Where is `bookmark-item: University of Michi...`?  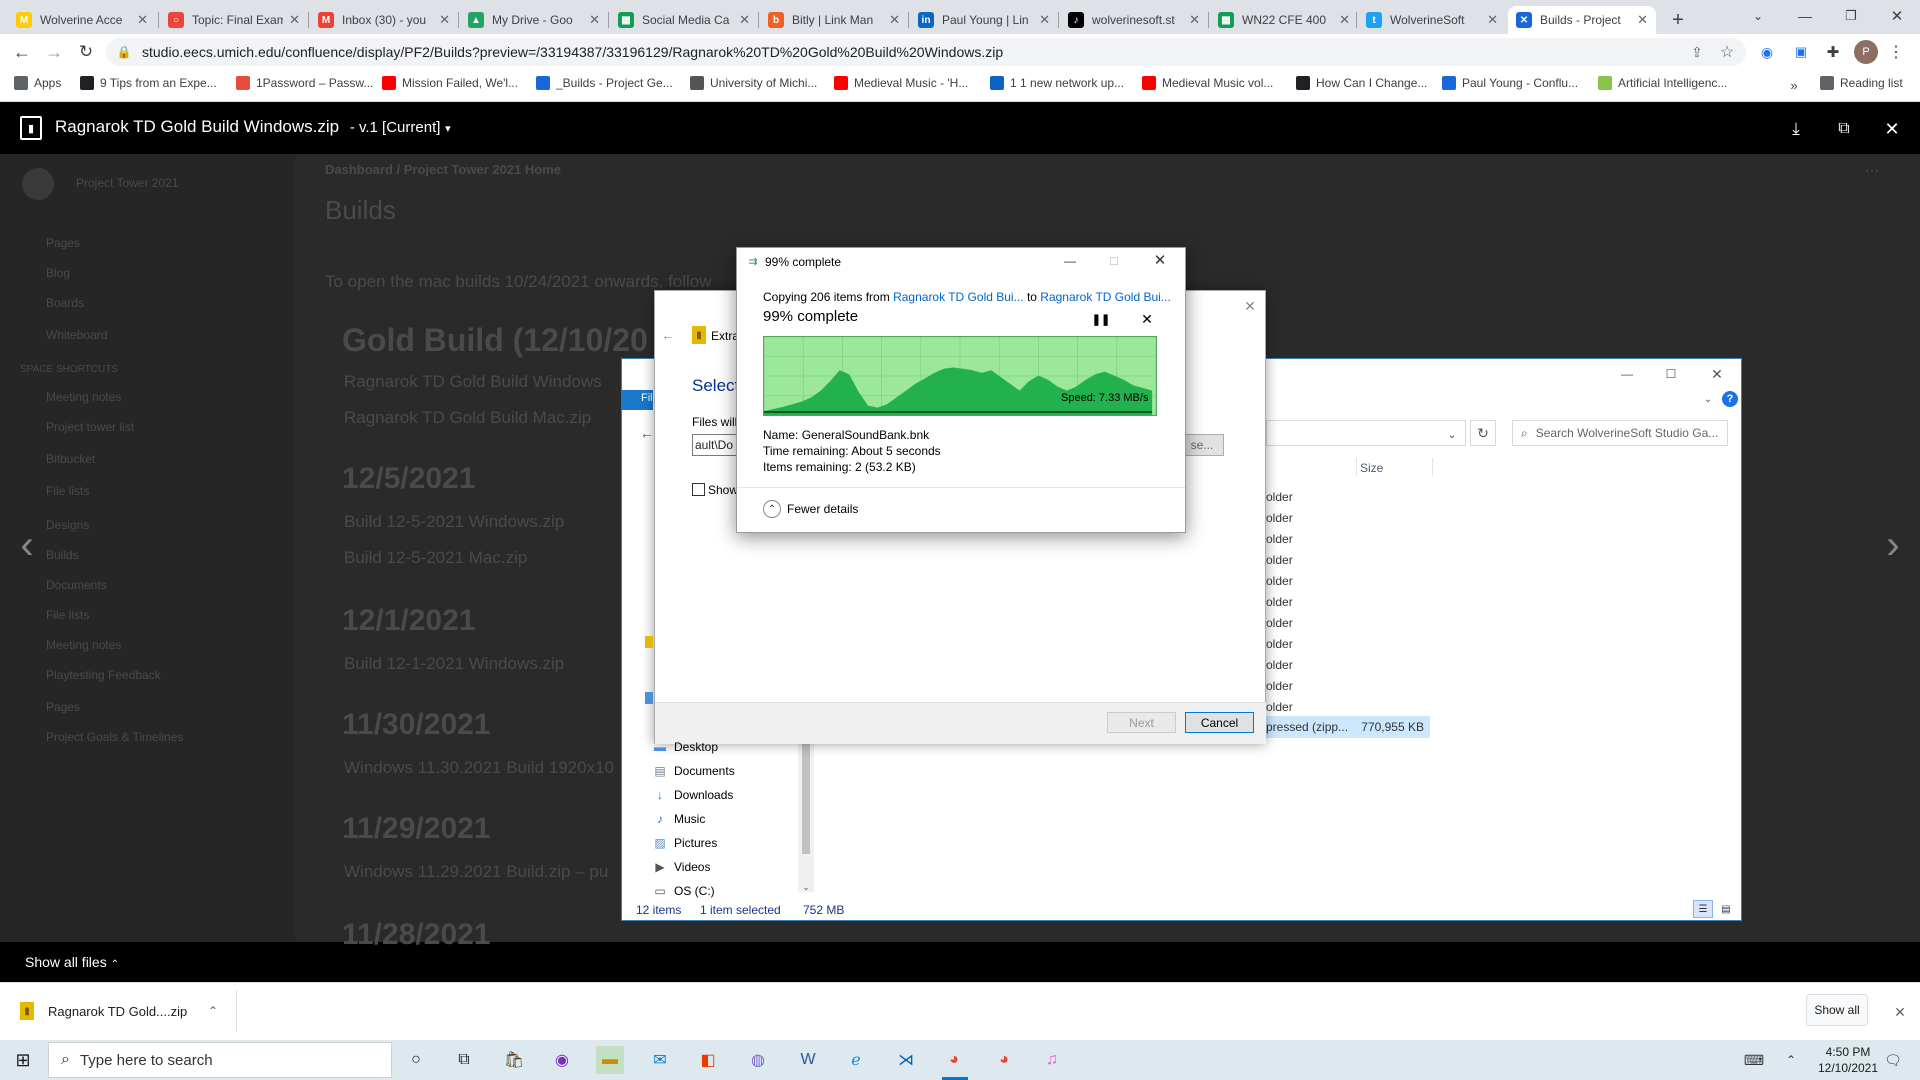
bookmark-item: University of Michi... is located at coordinates (753, 83).